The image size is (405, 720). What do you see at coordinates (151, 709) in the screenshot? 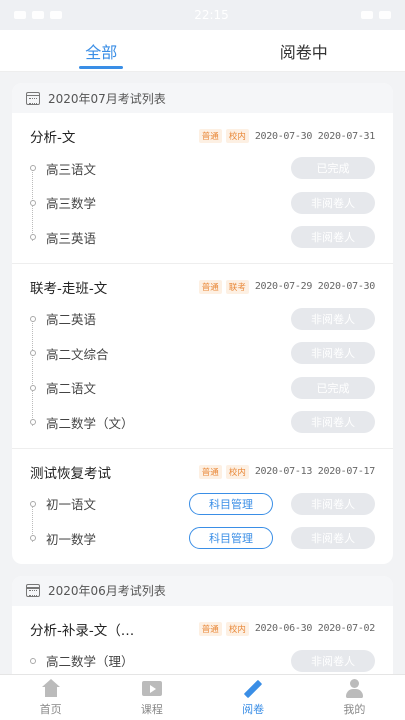
I see `nav-course-label: 课程` at bounding box center [151, 709].